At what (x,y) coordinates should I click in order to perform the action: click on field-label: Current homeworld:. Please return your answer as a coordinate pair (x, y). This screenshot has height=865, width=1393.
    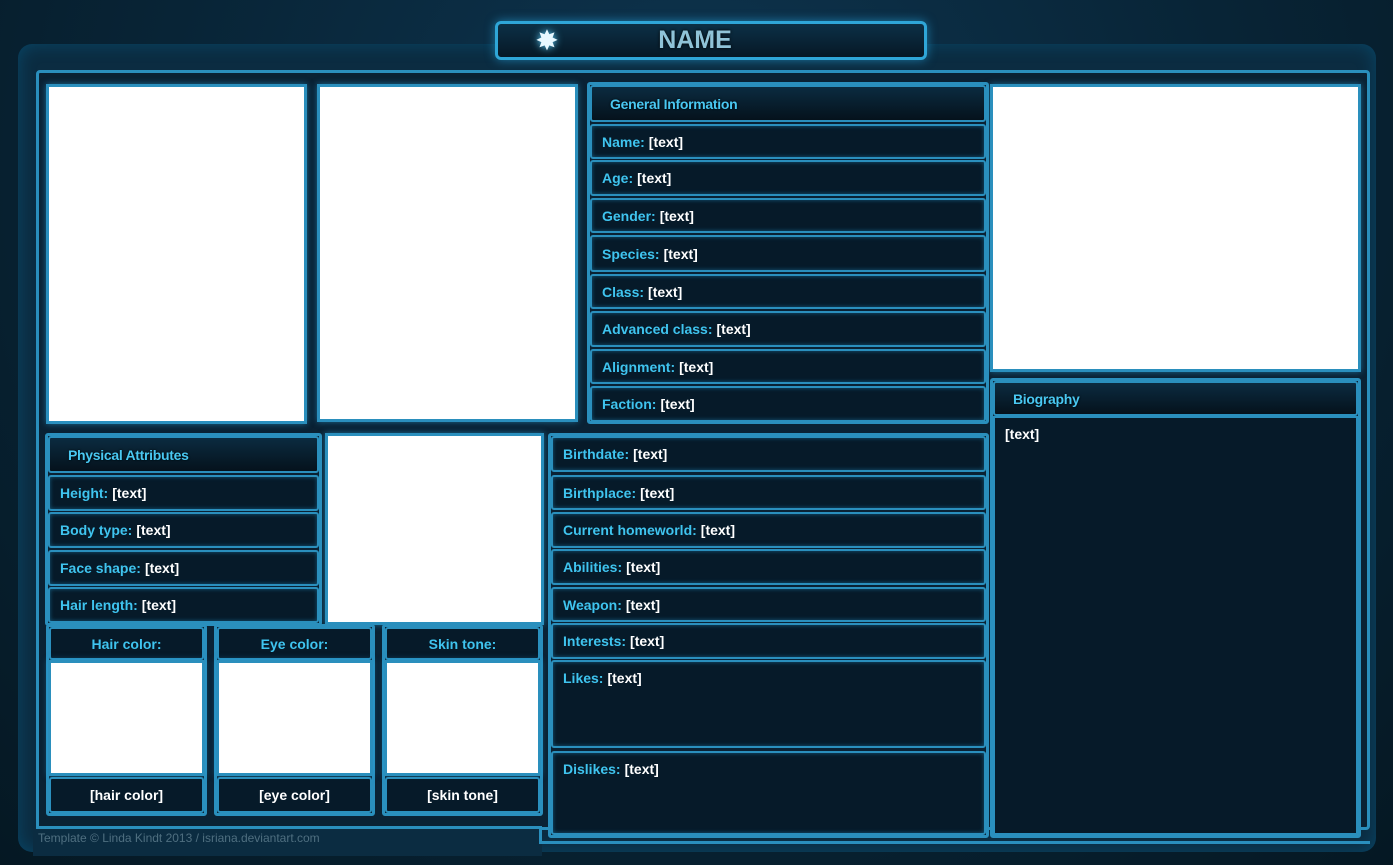
    Looking at the image, I should click on (630, 530).